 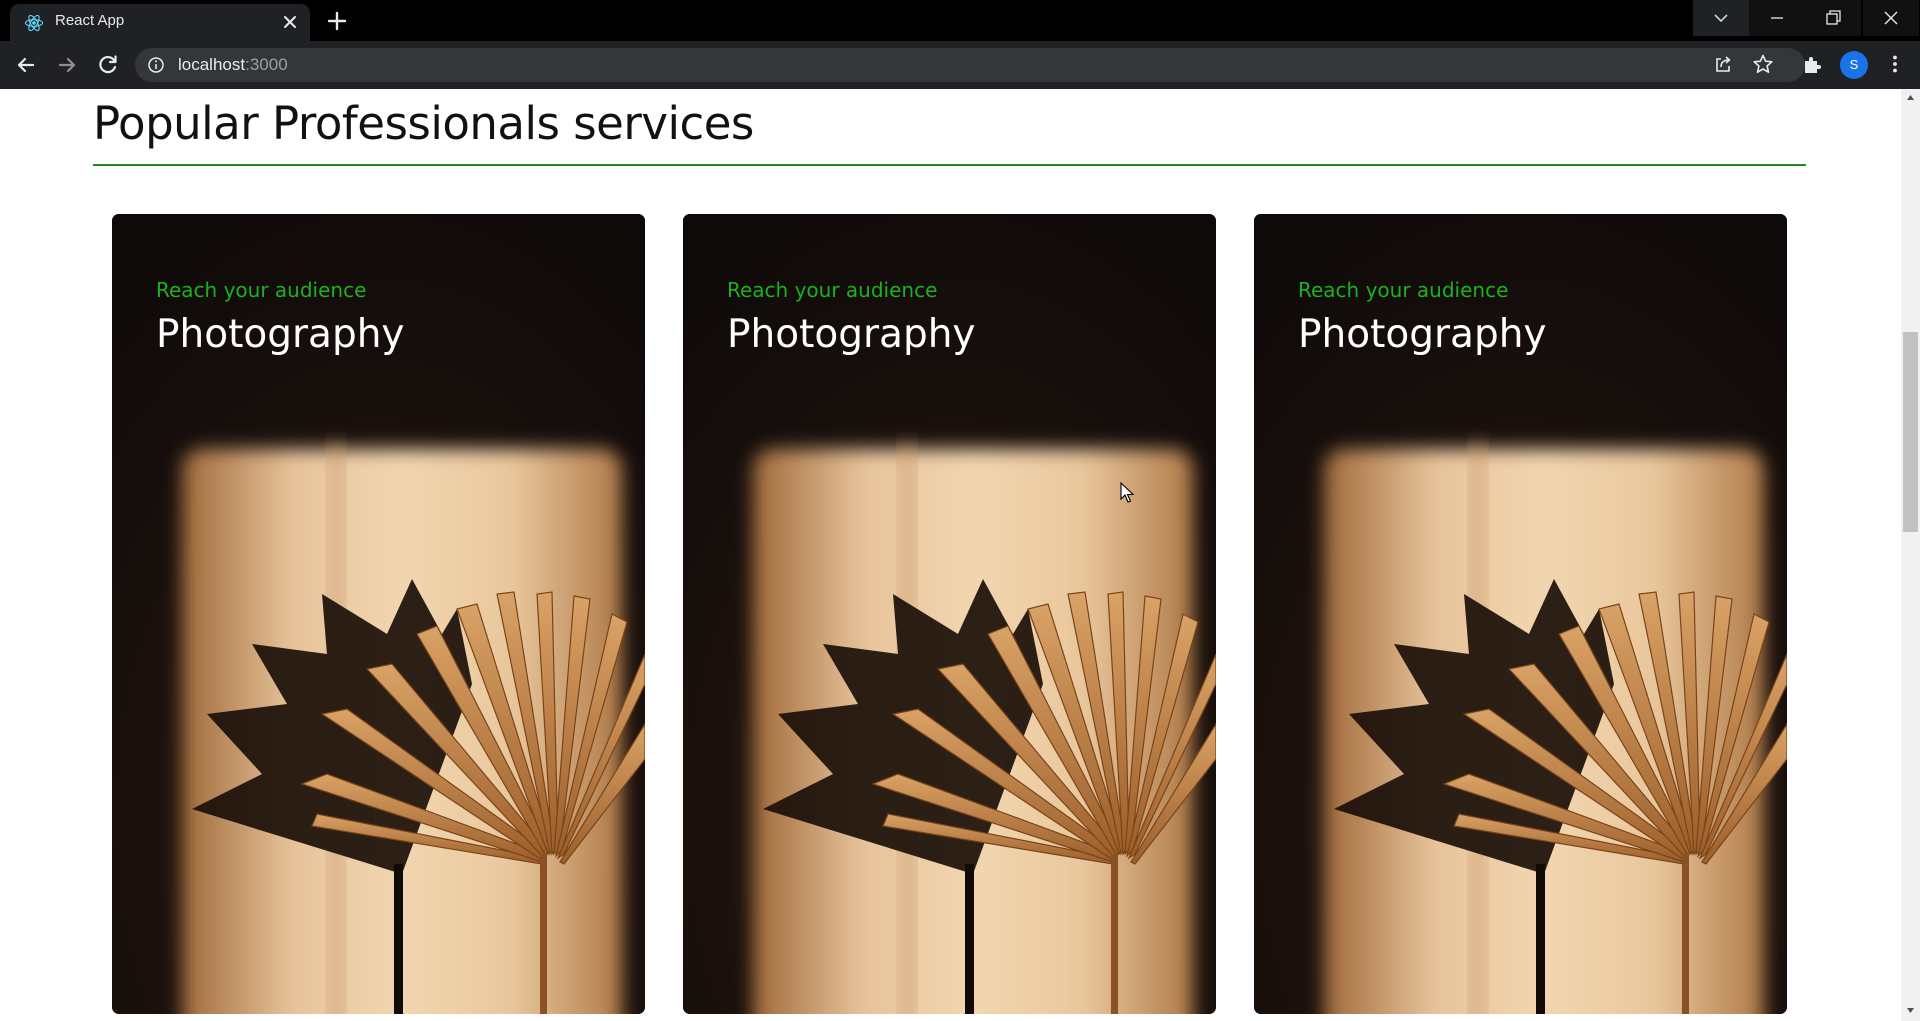 I want to click on restore-icon, so click(x=1833, y=17).